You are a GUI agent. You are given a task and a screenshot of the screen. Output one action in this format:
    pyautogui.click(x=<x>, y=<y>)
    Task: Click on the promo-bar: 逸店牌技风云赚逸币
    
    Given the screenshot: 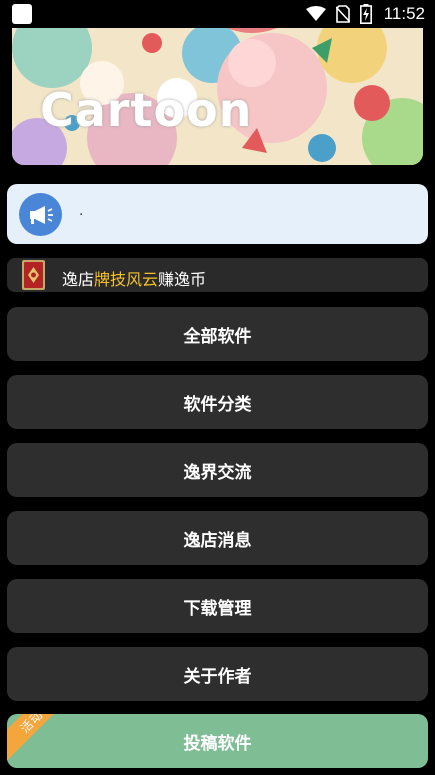 What is the action you would take?
    pyautogui.click(x=217, y=275)
    